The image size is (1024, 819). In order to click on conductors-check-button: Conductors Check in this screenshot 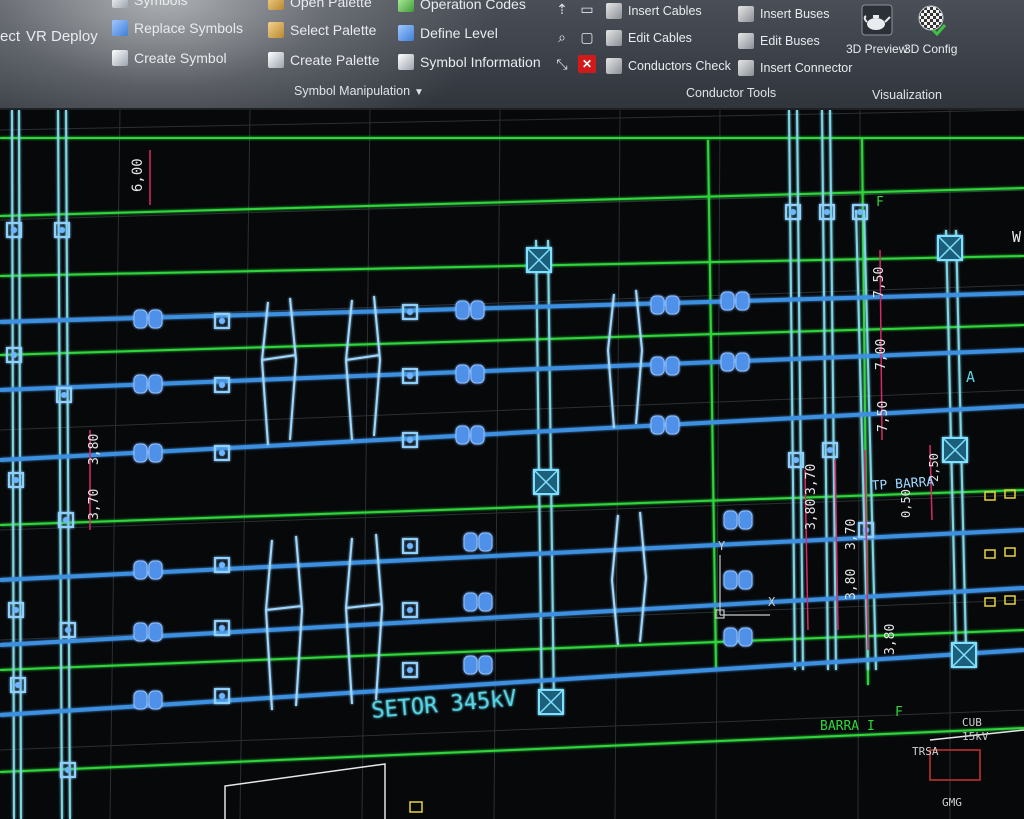, I will do `click(668, 66)`.